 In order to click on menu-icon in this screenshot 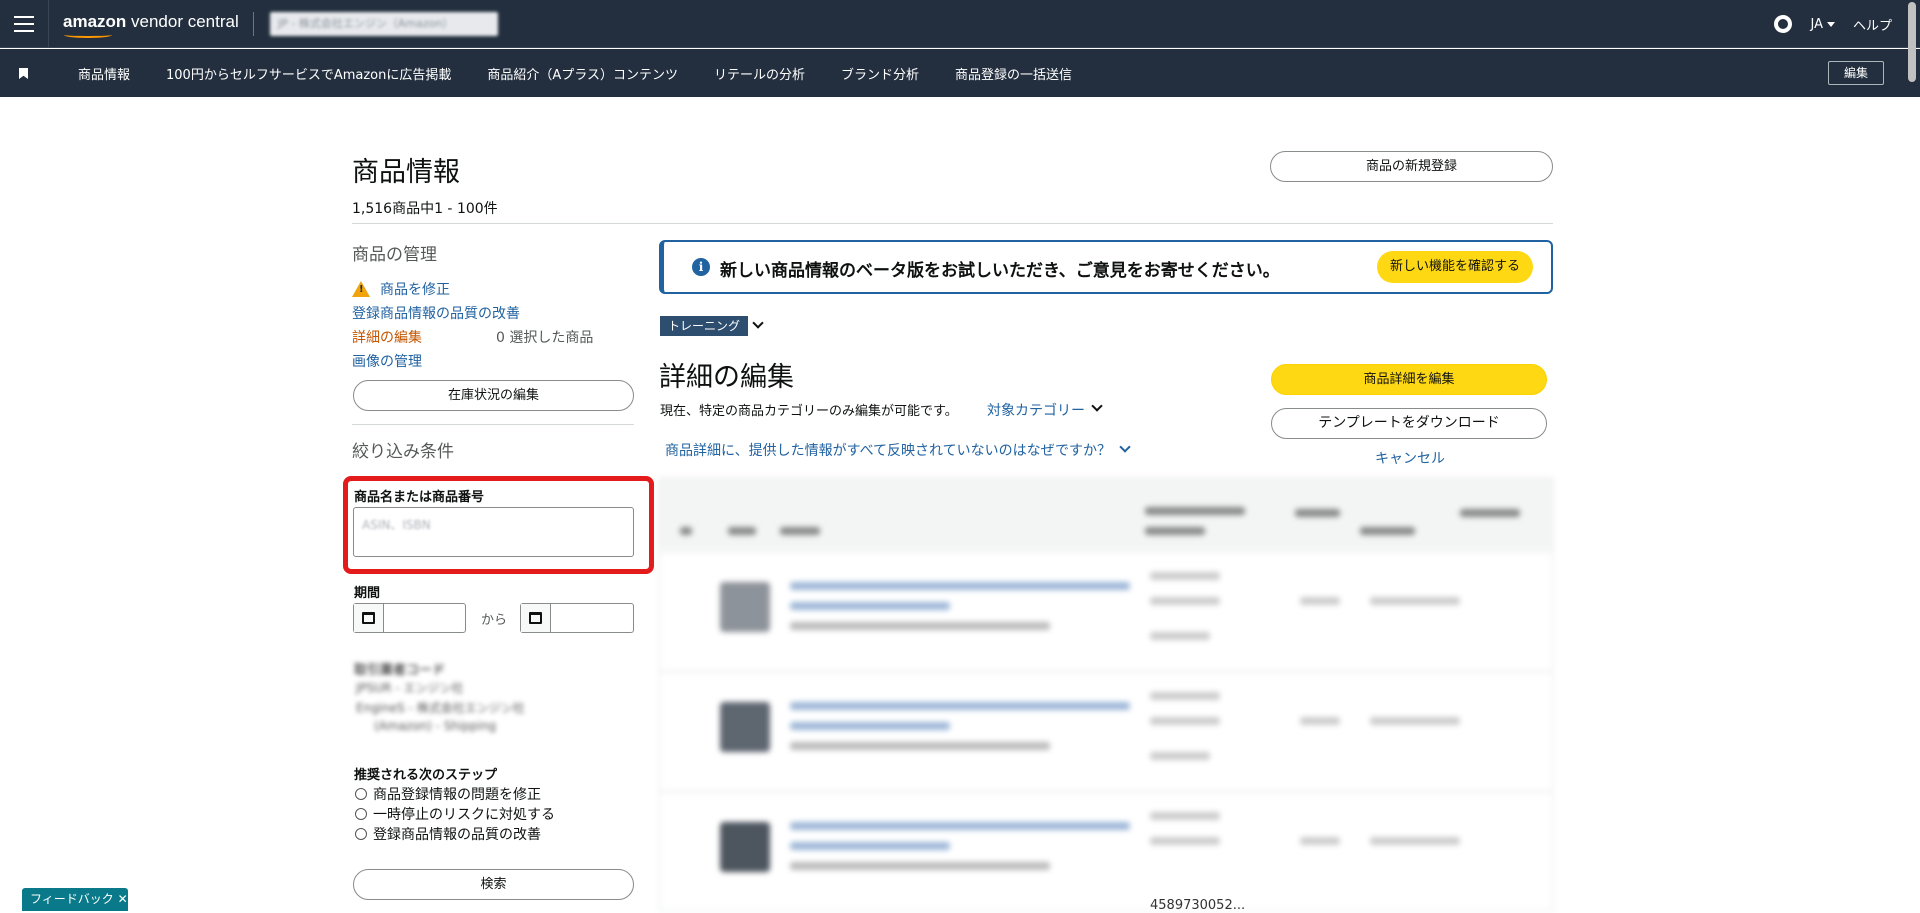, I will do `click(24, 24)`.